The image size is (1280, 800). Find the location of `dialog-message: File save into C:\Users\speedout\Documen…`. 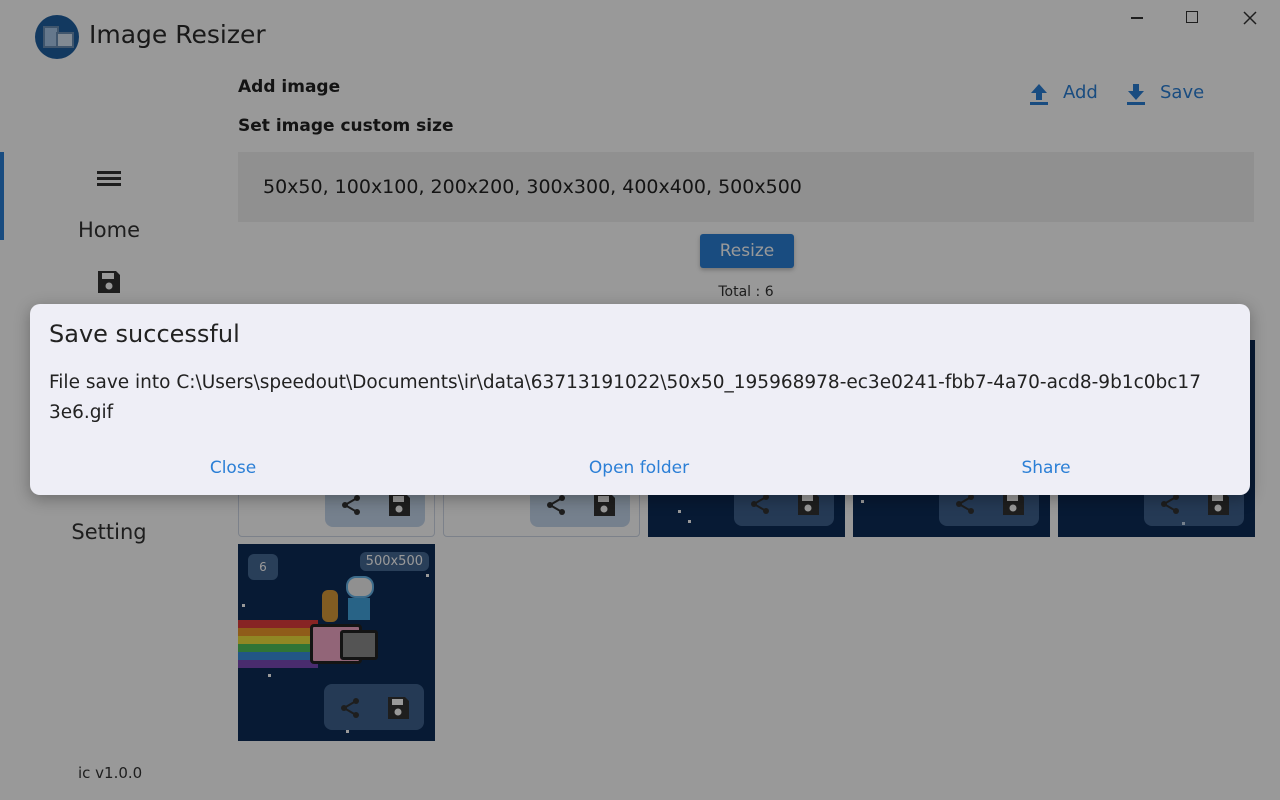

dialog-message: File save into C:\Users\speedout\Documen… is located at coordinates (625, 397).